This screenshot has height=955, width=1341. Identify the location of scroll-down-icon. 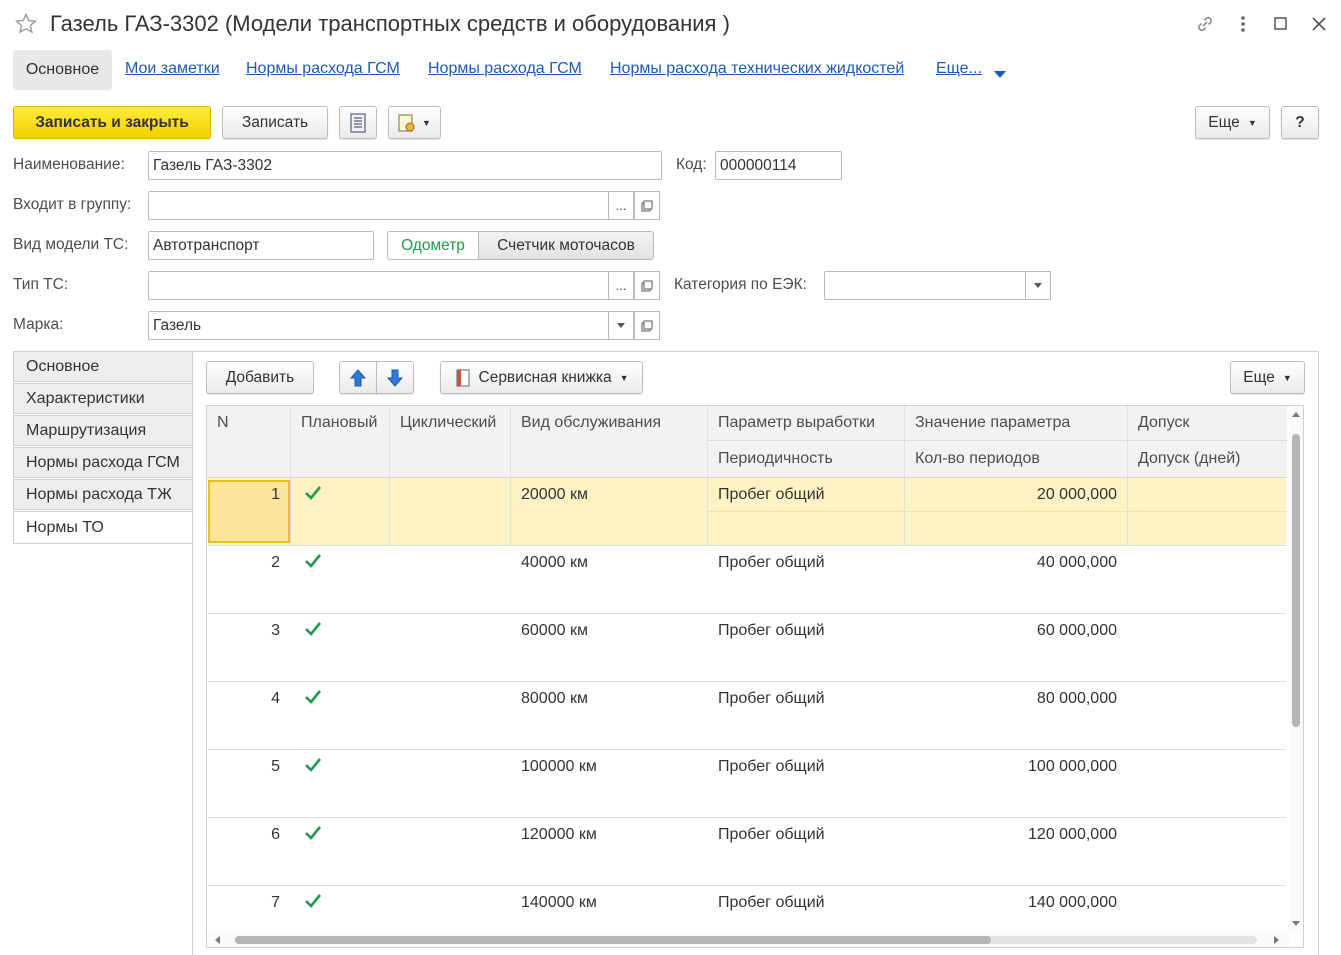
(1296, 923).